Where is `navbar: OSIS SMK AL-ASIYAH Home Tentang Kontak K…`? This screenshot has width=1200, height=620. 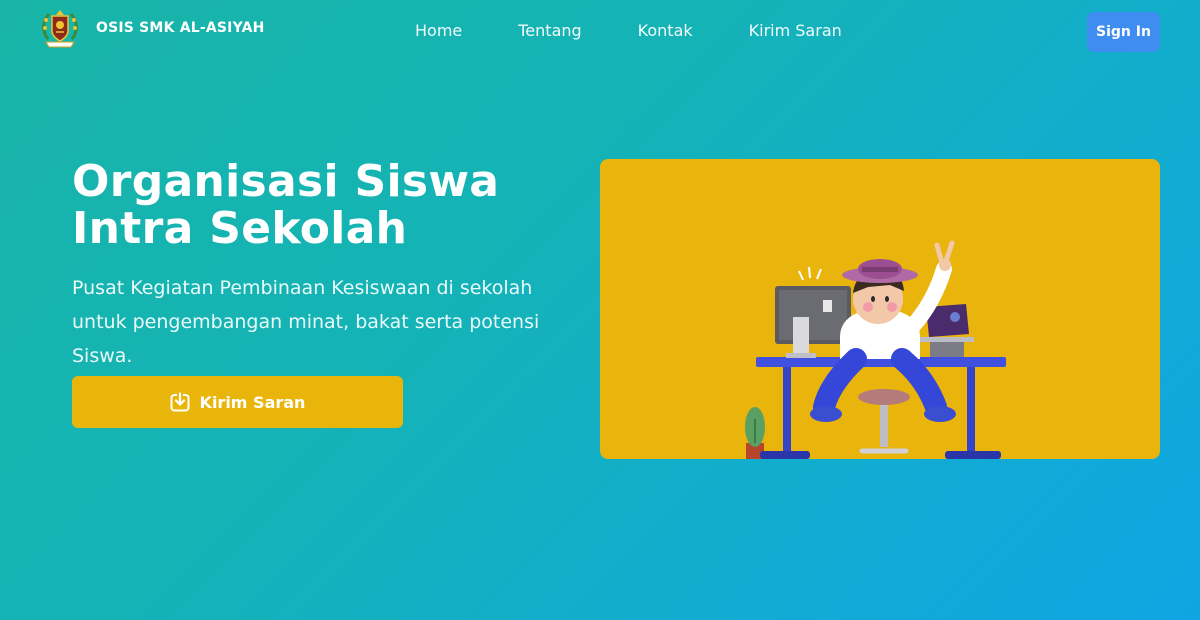
navbar: OSIS SMK AL-ASIYAH Home Tentang Kontak K… is located at coordinates (600, 32).